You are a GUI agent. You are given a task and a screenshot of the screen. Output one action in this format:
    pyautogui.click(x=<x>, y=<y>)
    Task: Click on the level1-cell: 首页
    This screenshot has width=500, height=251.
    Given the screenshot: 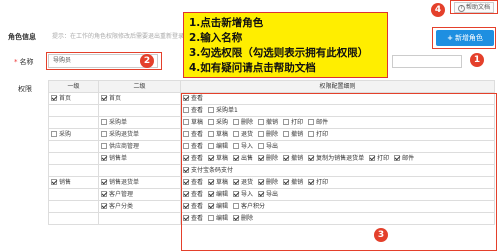 What is the action you would take?
    pyautogui.click(x=73, y=98)
    